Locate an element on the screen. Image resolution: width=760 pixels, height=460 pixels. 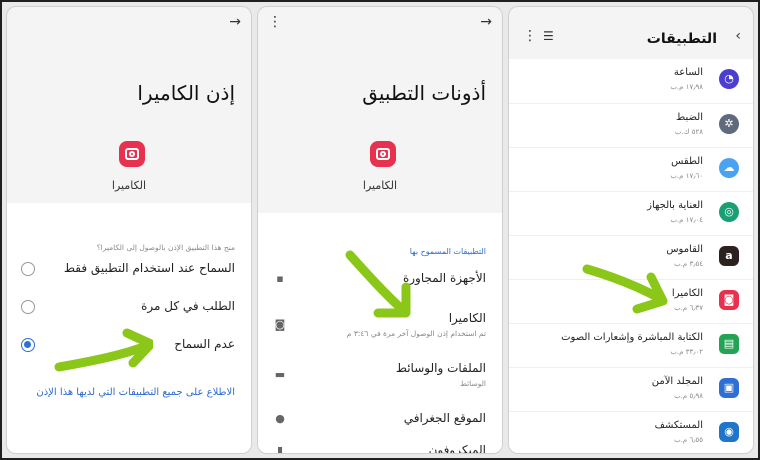
explorer-icon: ◉ is located at coordinates (729, 432).